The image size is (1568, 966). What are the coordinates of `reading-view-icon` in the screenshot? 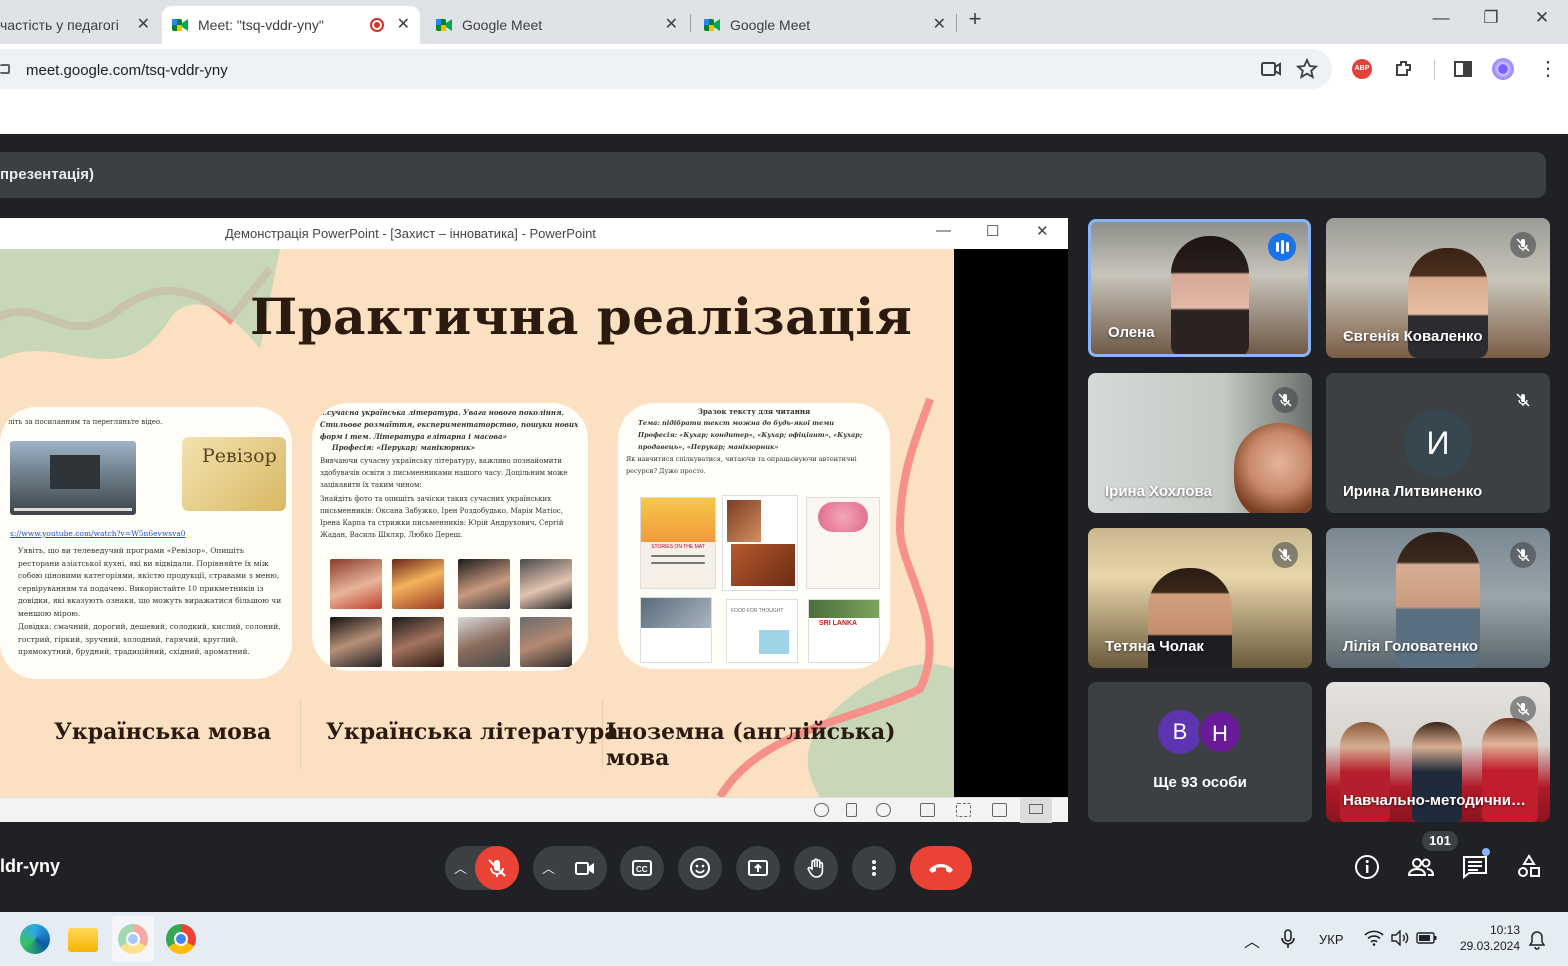 It's located at (999, 810).